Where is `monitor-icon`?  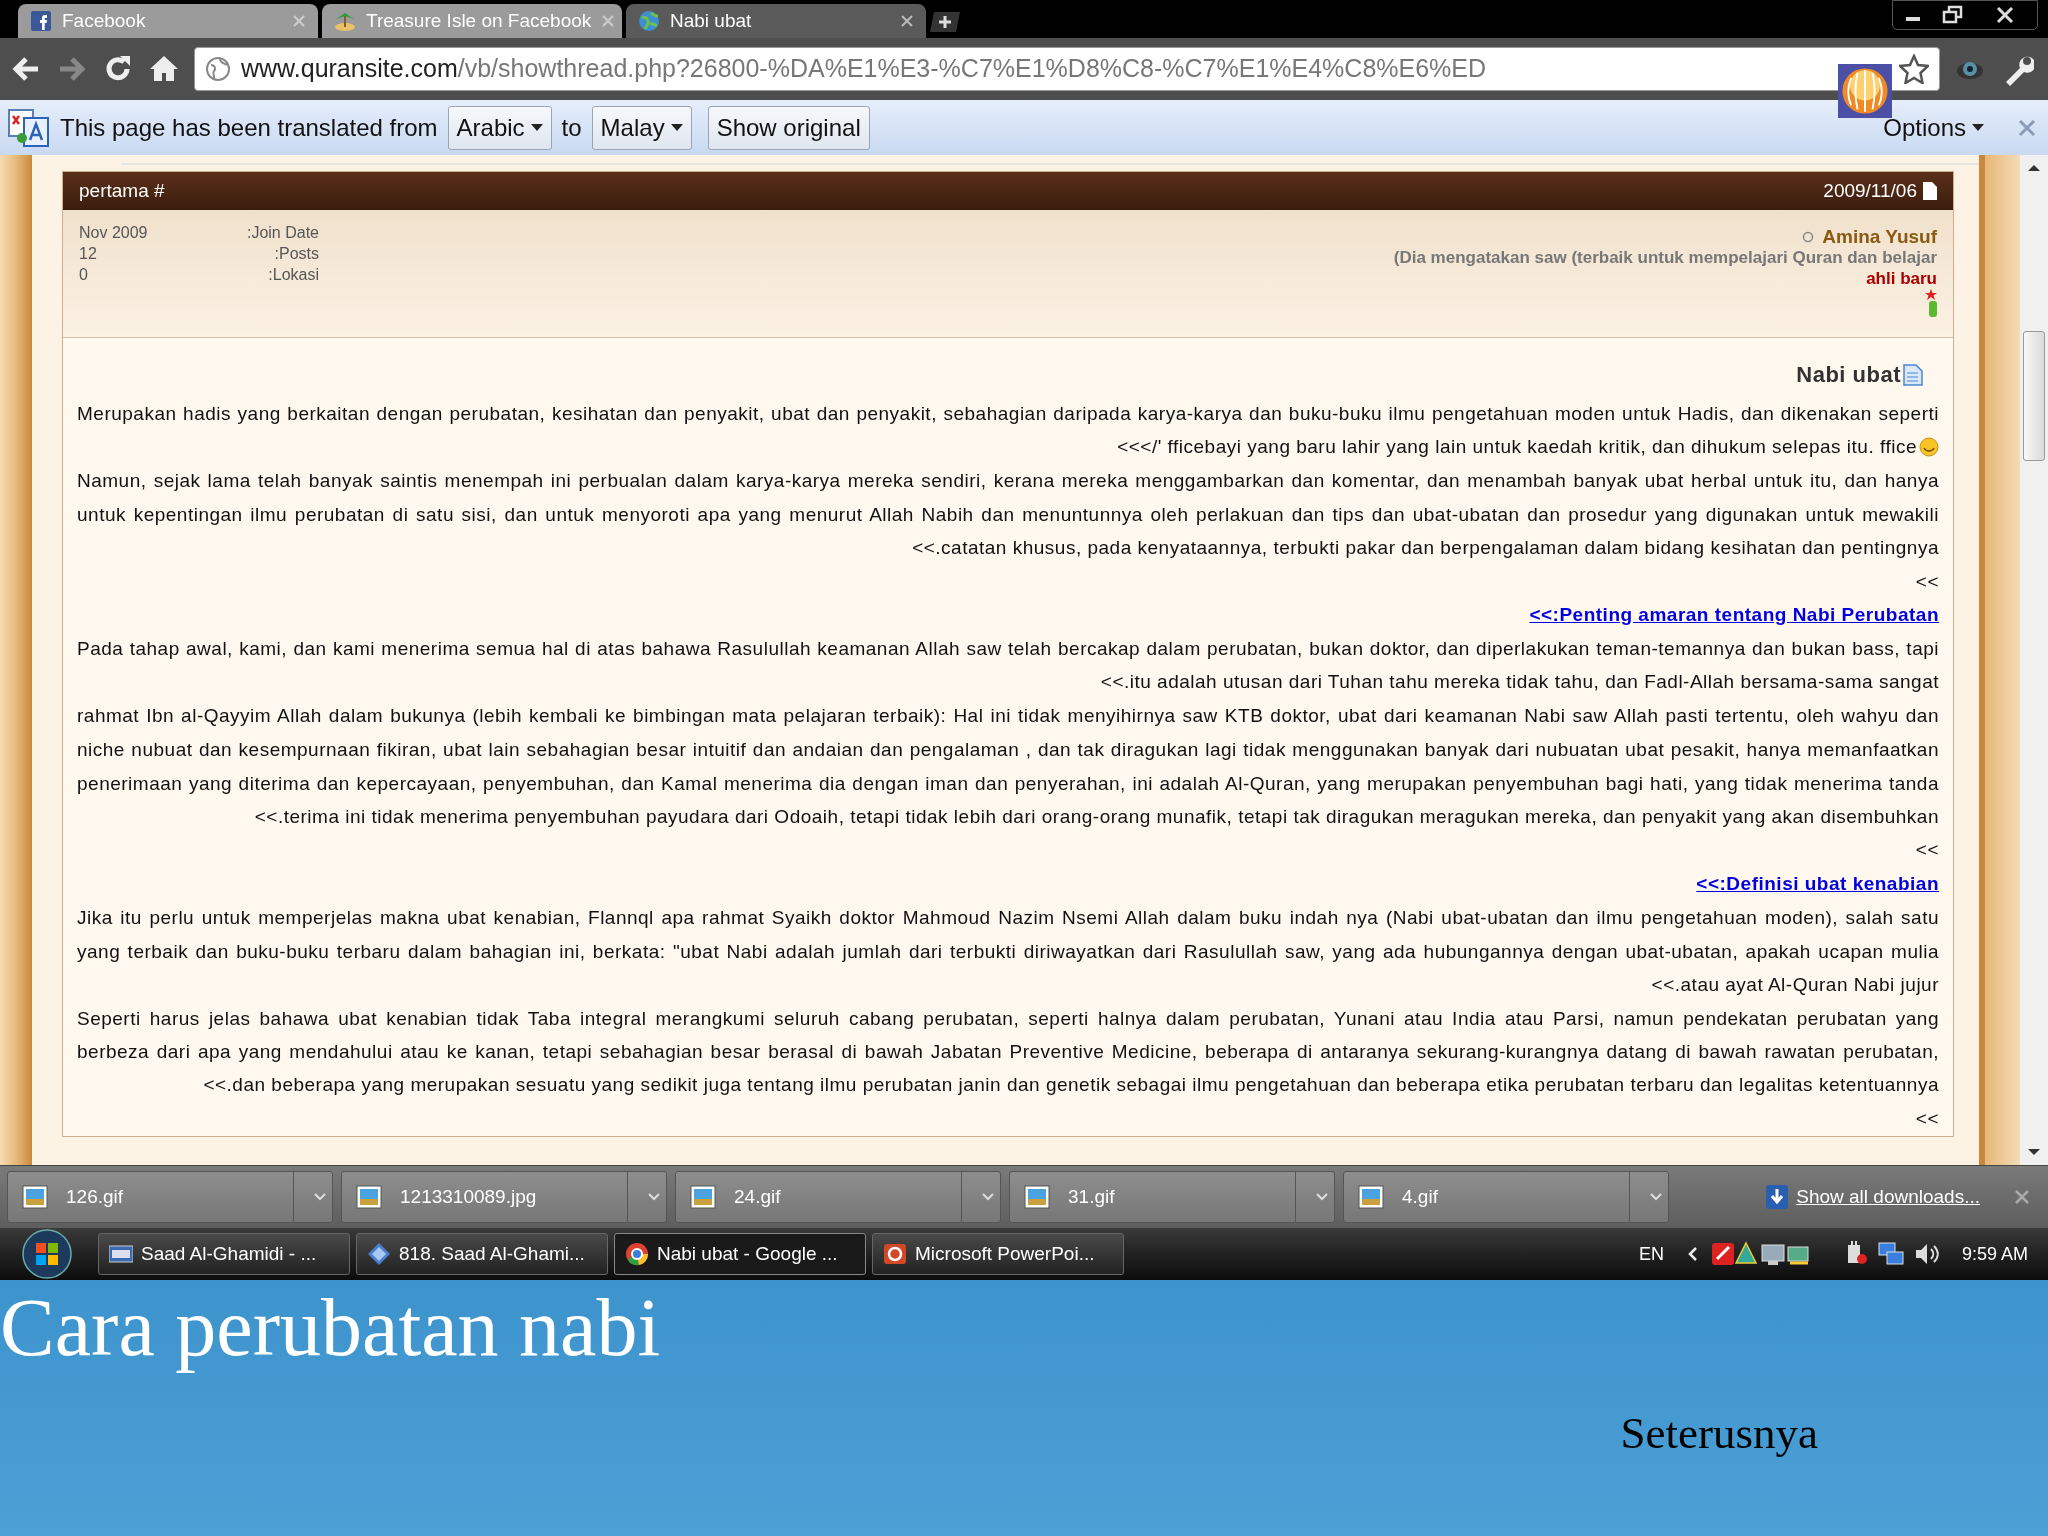
monitor-icon is located at coordinates (121, 1254).